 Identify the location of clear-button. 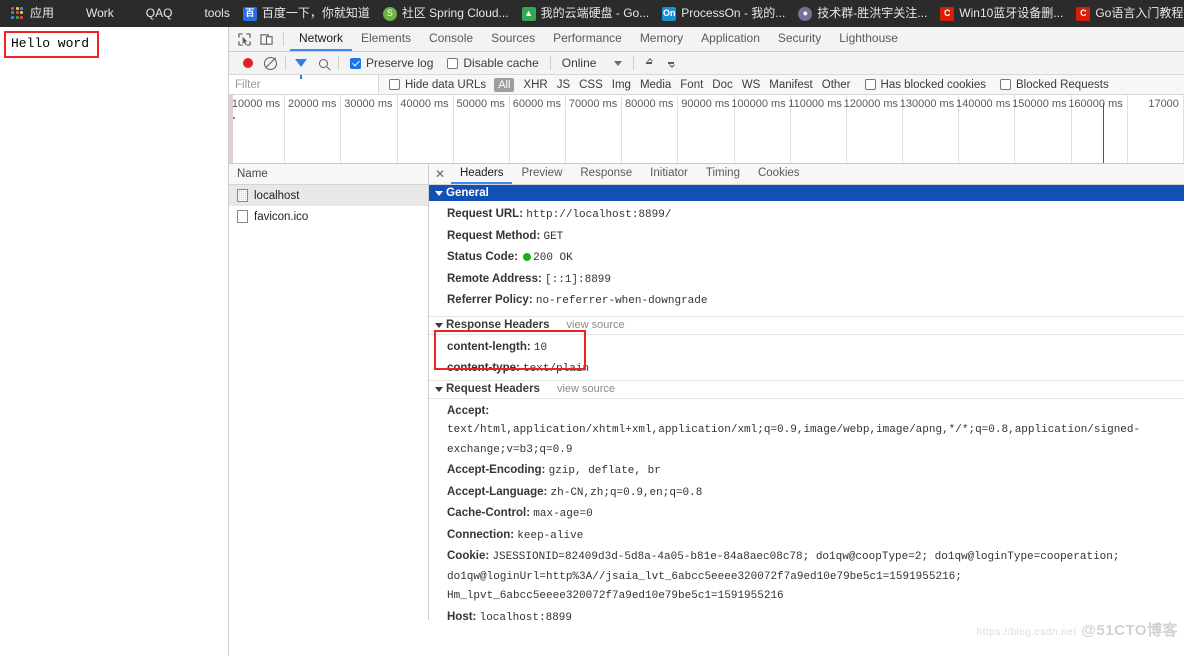
(270, 63).